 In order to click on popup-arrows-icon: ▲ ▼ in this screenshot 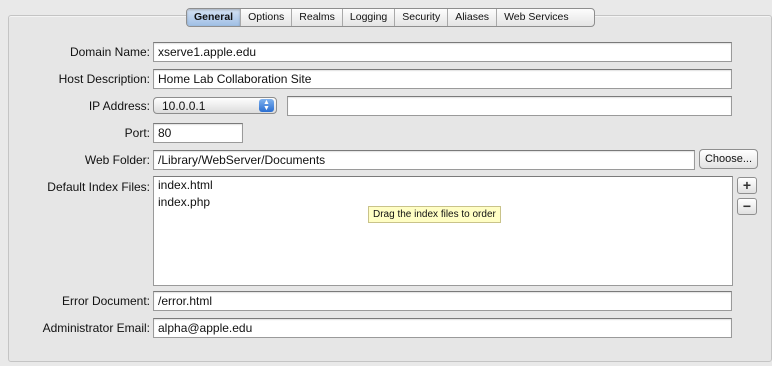, I will do `click(266, 105)`.